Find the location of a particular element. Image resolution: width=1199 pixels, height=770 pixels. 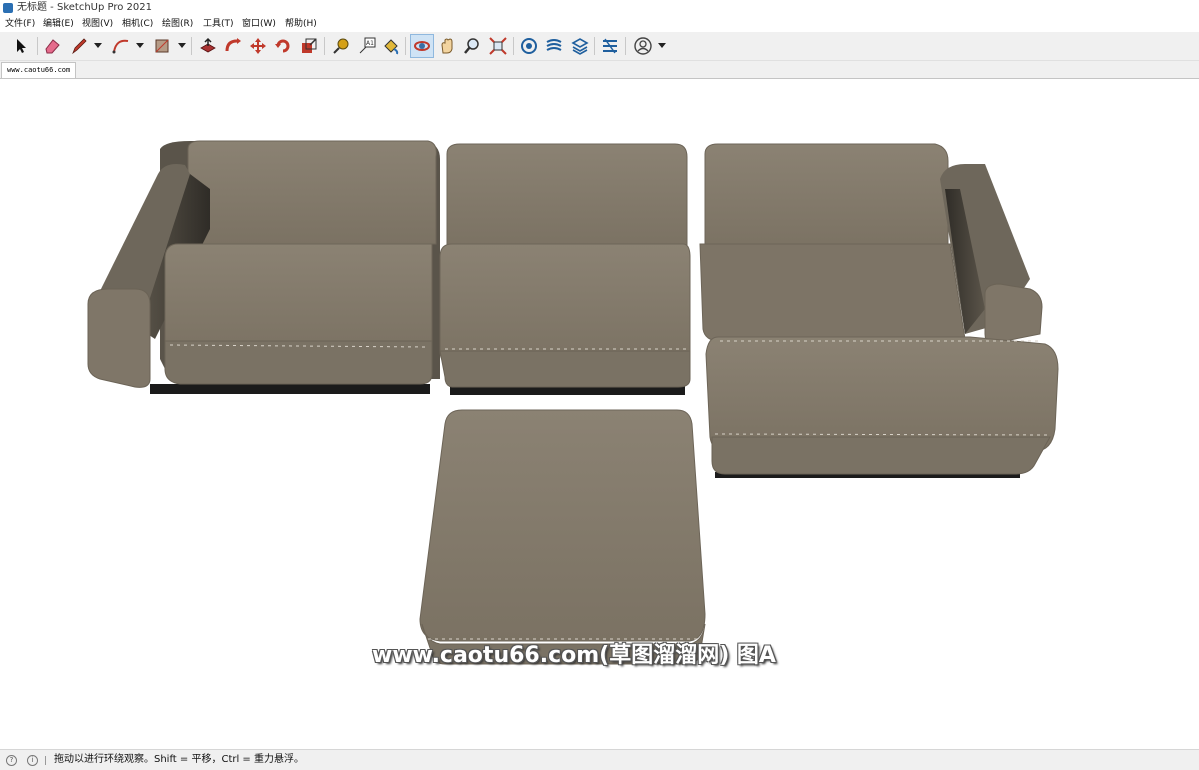

move-icon is located at coordinates (258, 46).